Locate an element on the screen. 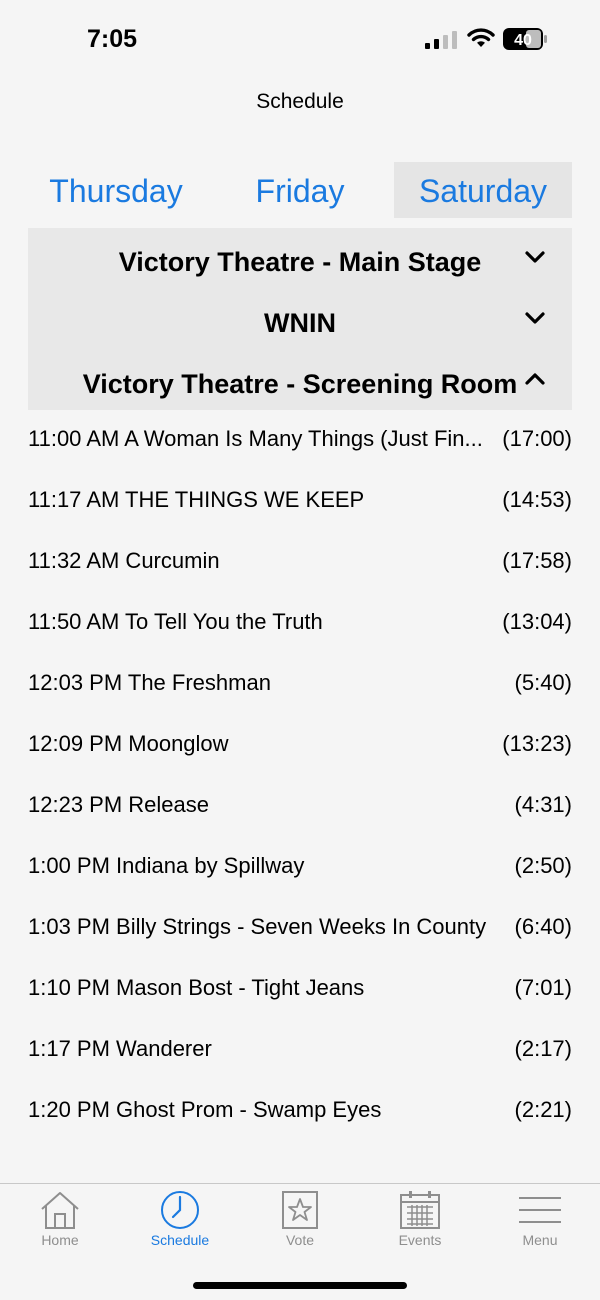 The height and width of the screenshot is (1300, 600). tab-friday: Friday is located at coordinates (300, 190).